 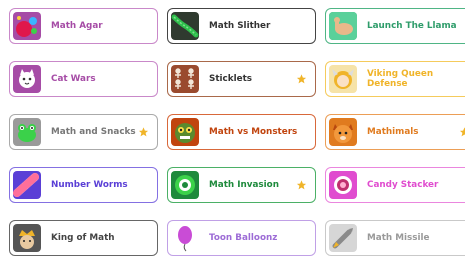 I want to click on green-frog-icon, so click(x=27, y=132).